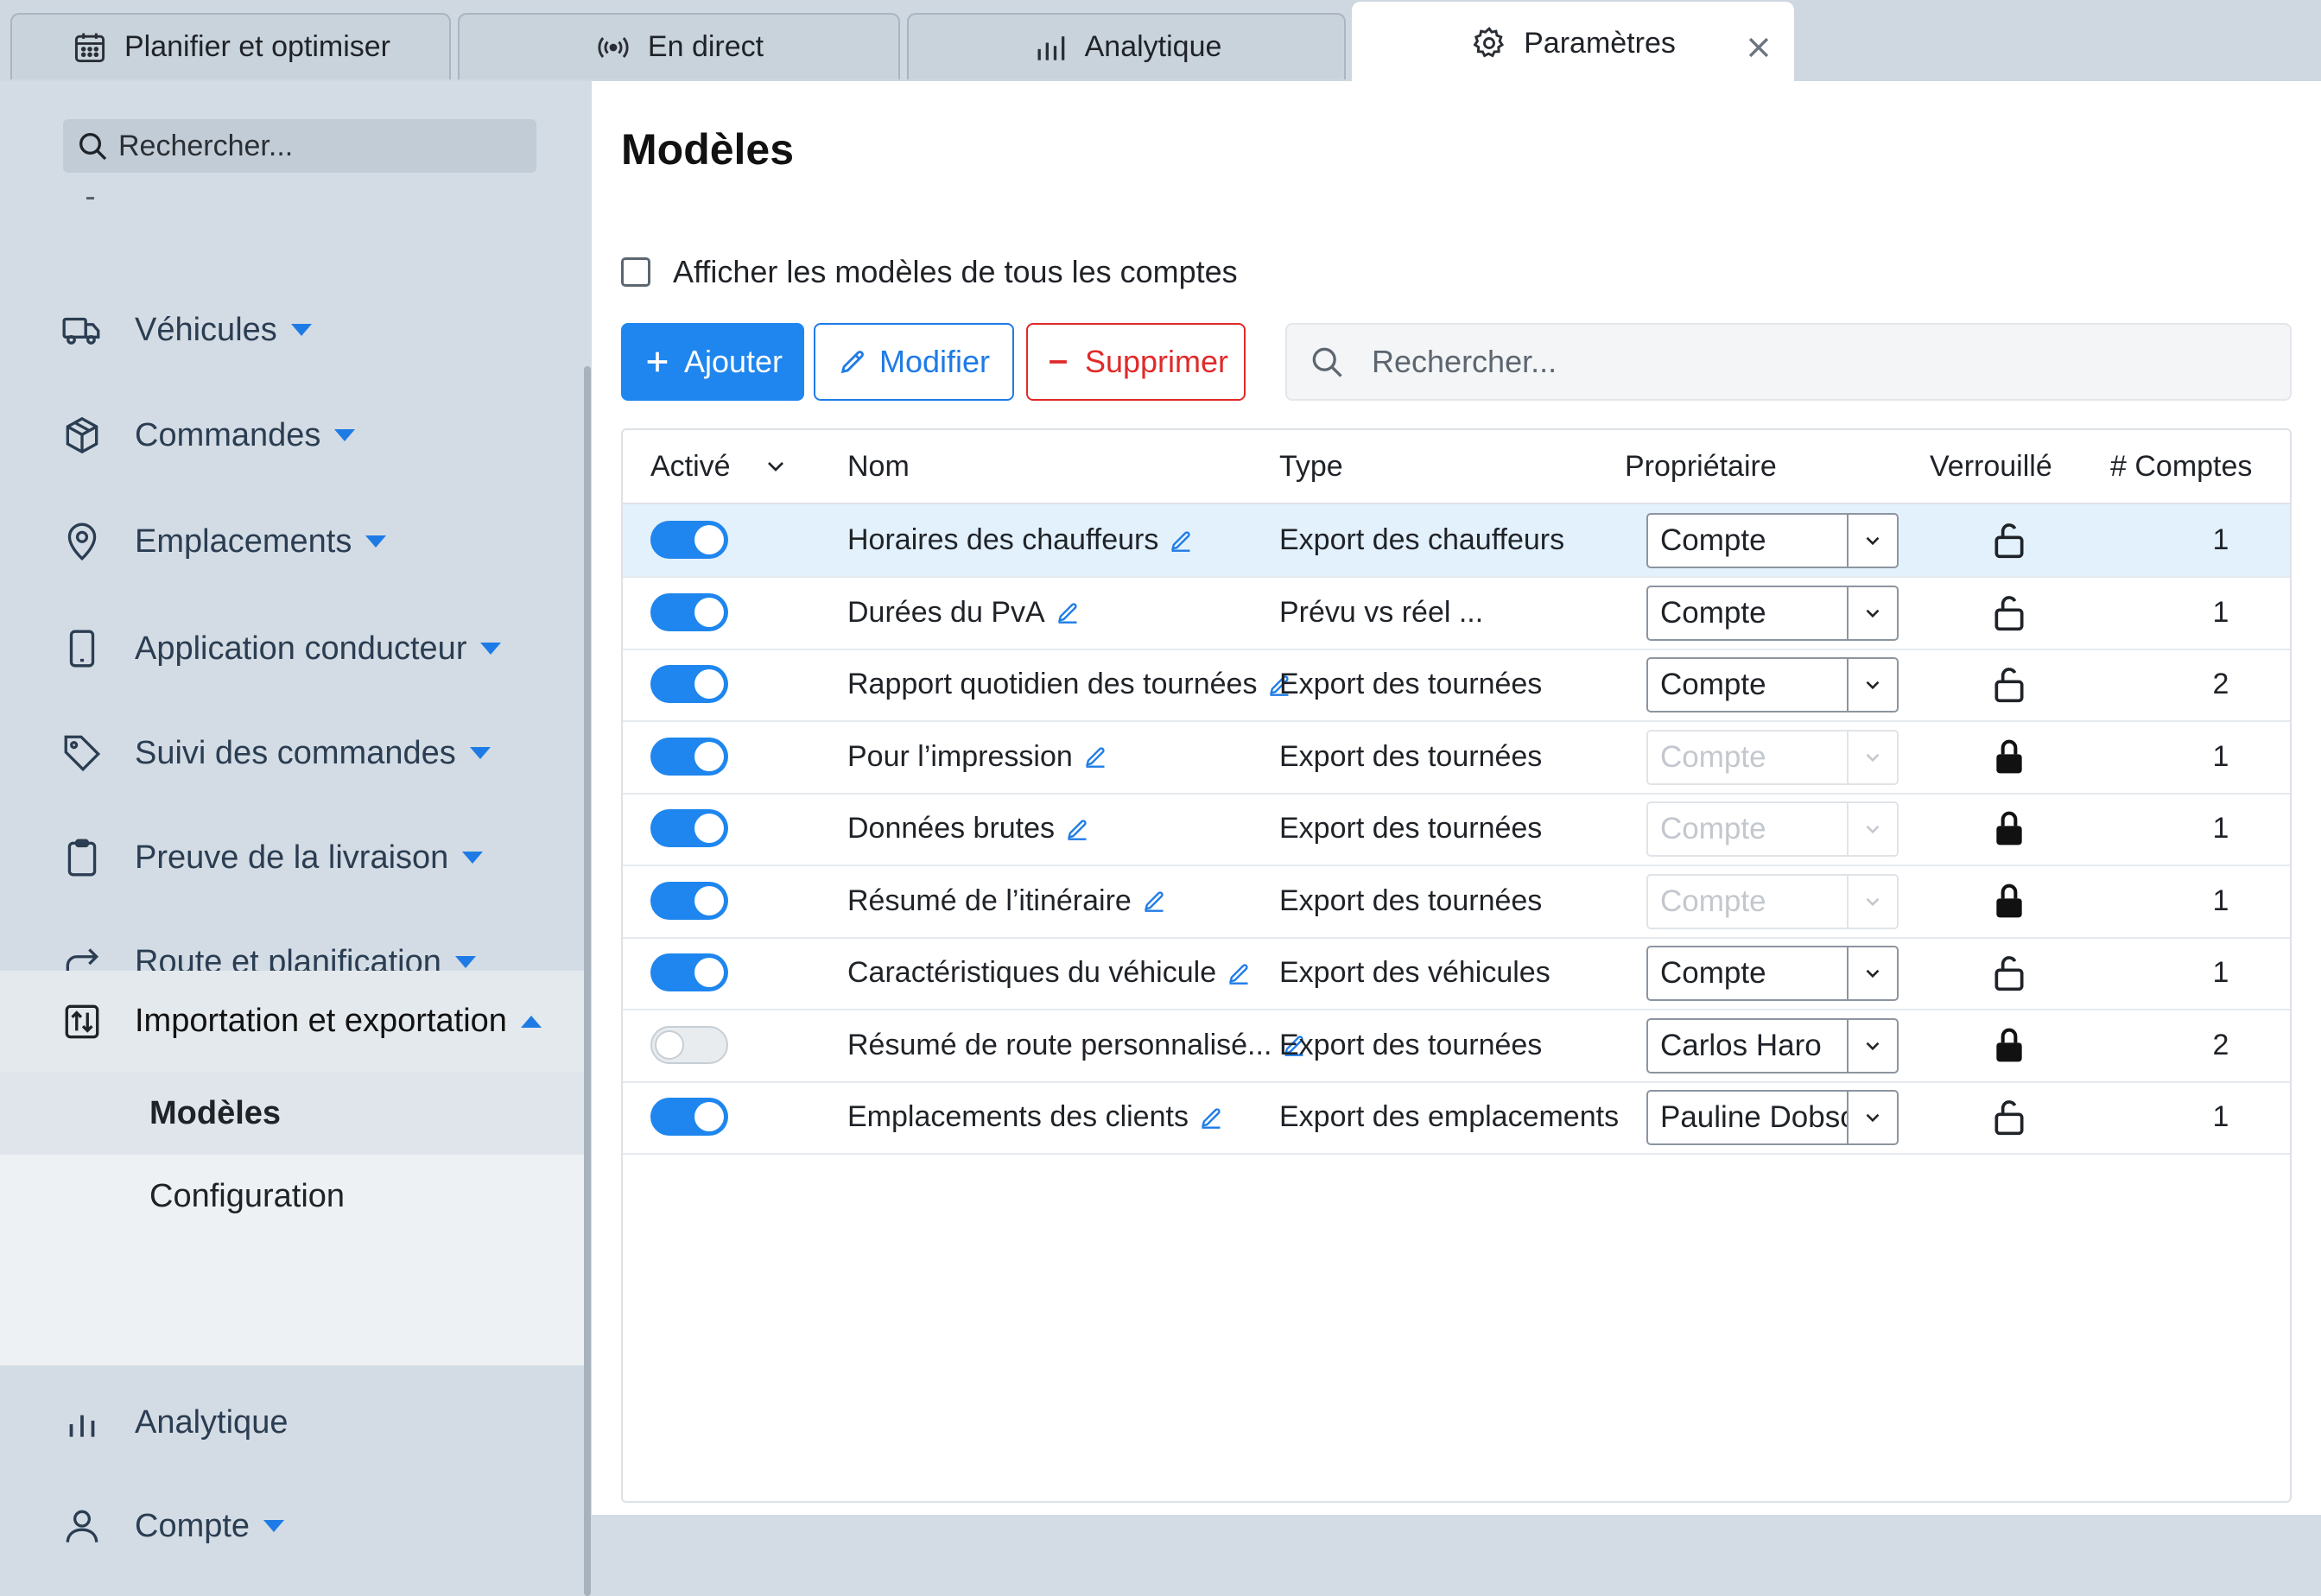 Image resolution: width=2321 pixels, height=1596 pixels. Describe the element at coordinates (635, 272) in the screenshot. I see `show-all-checkbox` at that location.